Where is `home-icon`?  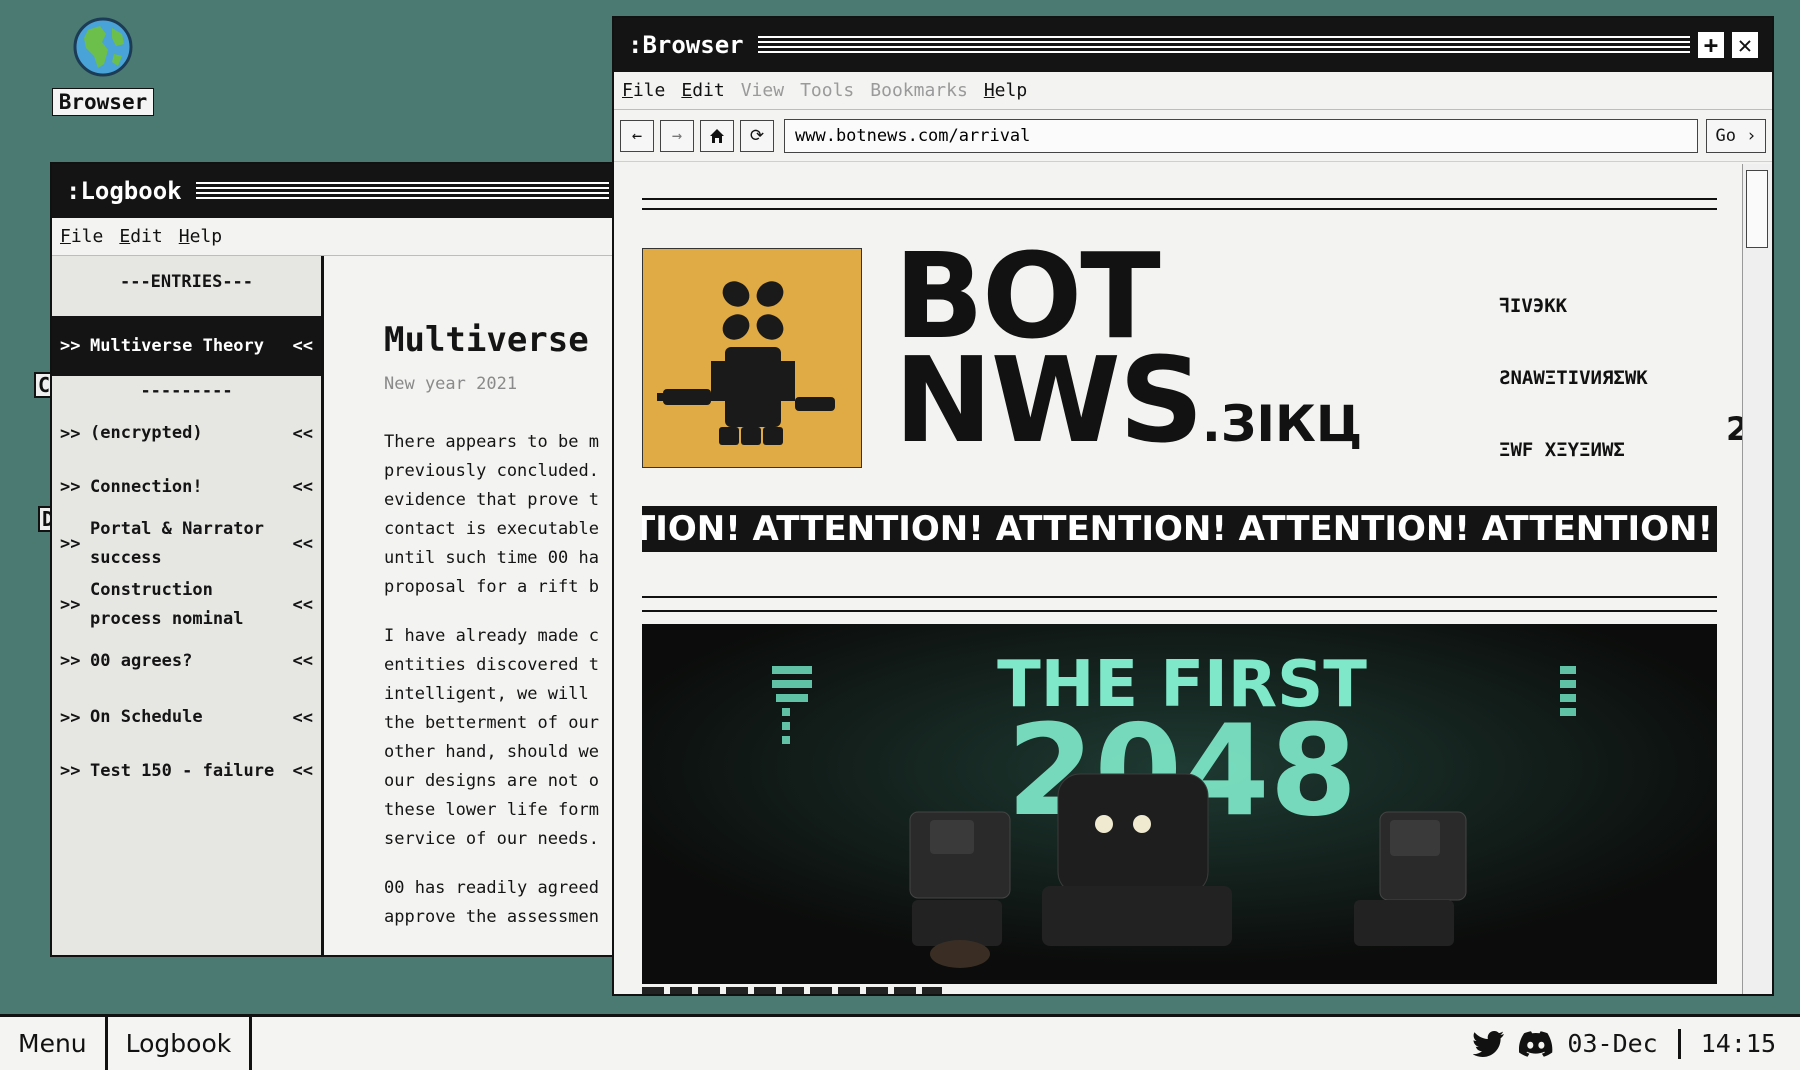 home-icon is located at coordinates (717, 135).